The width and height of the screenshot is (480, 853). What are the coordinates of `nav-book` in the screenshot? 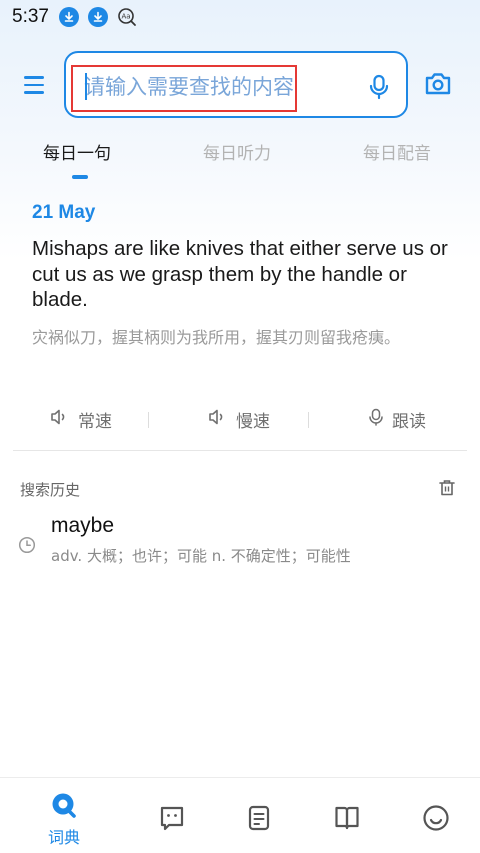 It's located at (347, 820).